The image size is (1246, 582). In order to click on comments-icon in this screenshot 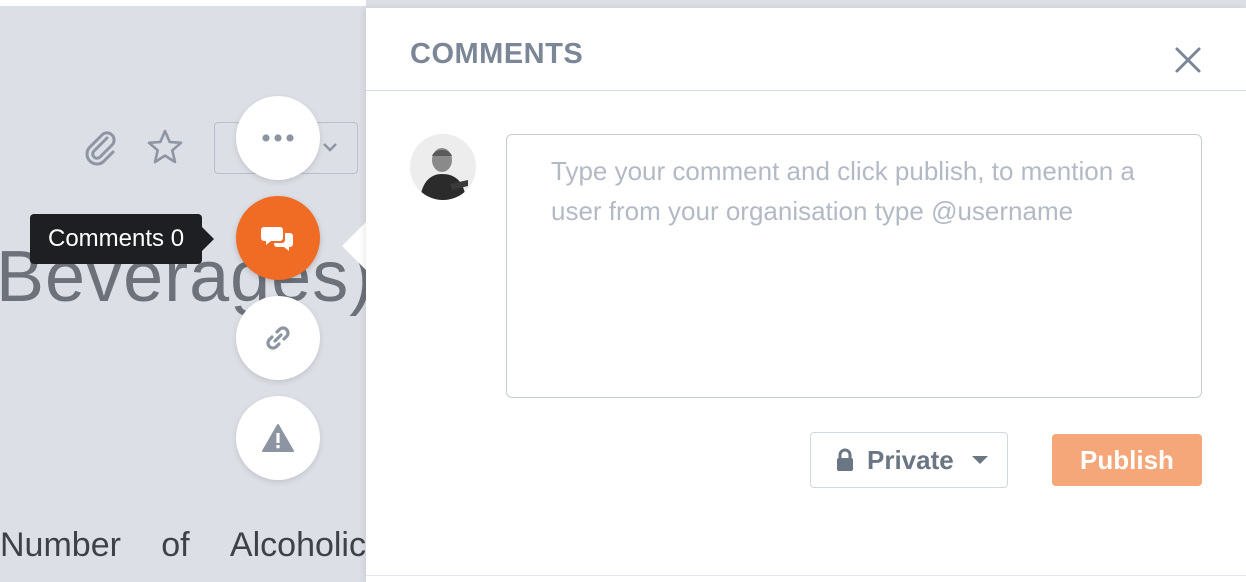, I will do `click(277, 239)`.